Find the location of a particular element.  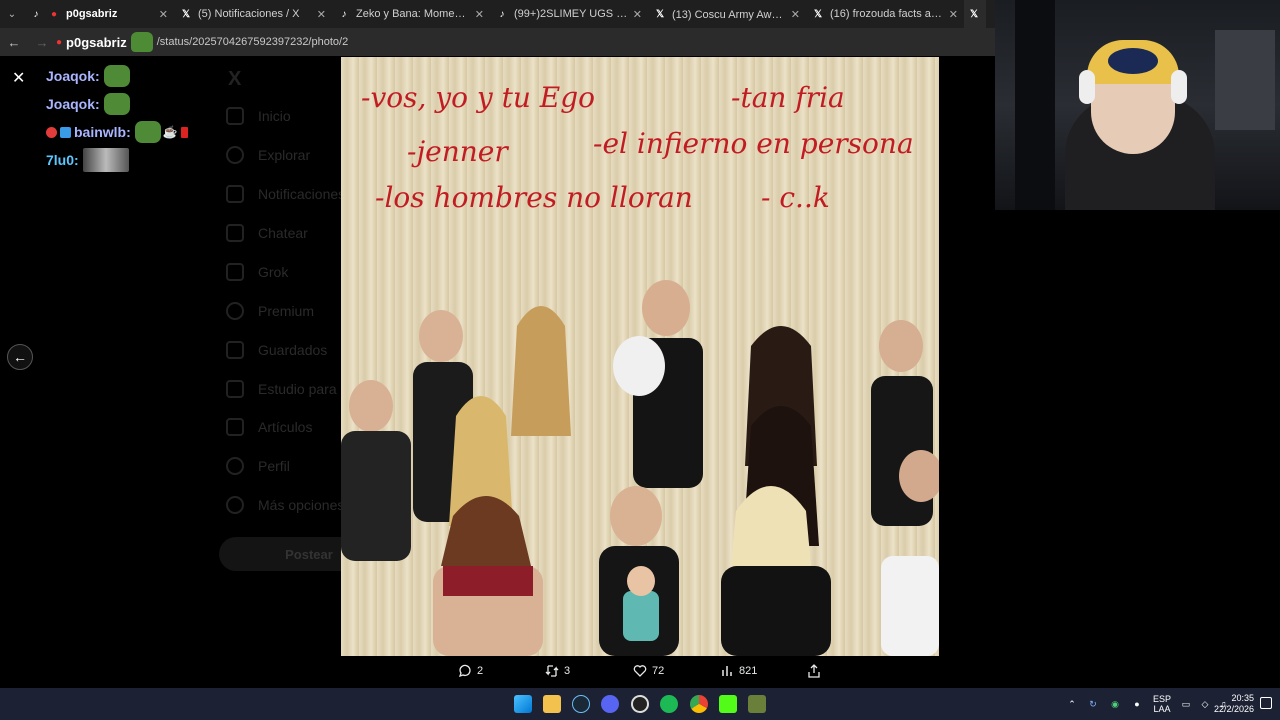

sidebar-item-inicio: Inicio is located at coordinates (258, 116).